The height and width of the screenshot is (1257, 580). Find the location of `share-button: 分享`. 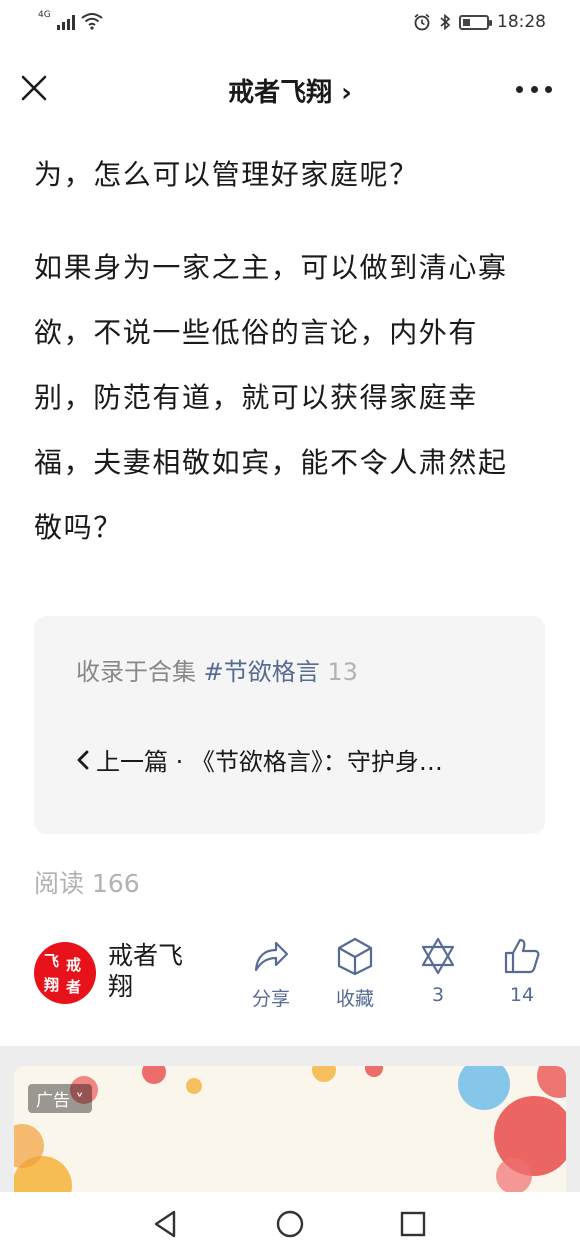

share-button: 分享 is located at coordinates (271, 973).